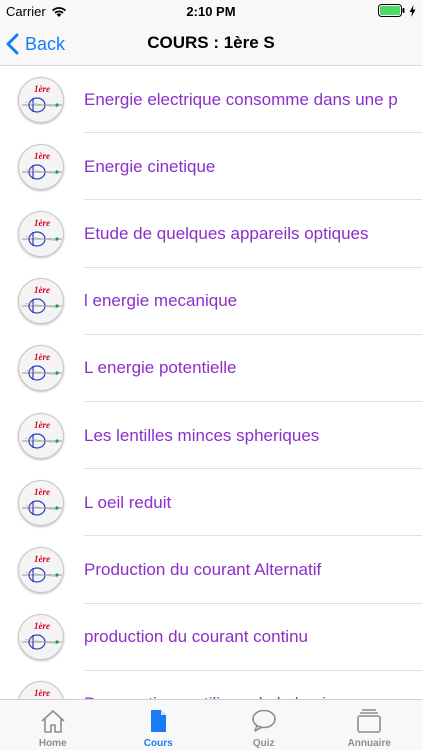 The image size is (422, 750). I want to click on status-time: 2:10 PM, so click(211, 11).